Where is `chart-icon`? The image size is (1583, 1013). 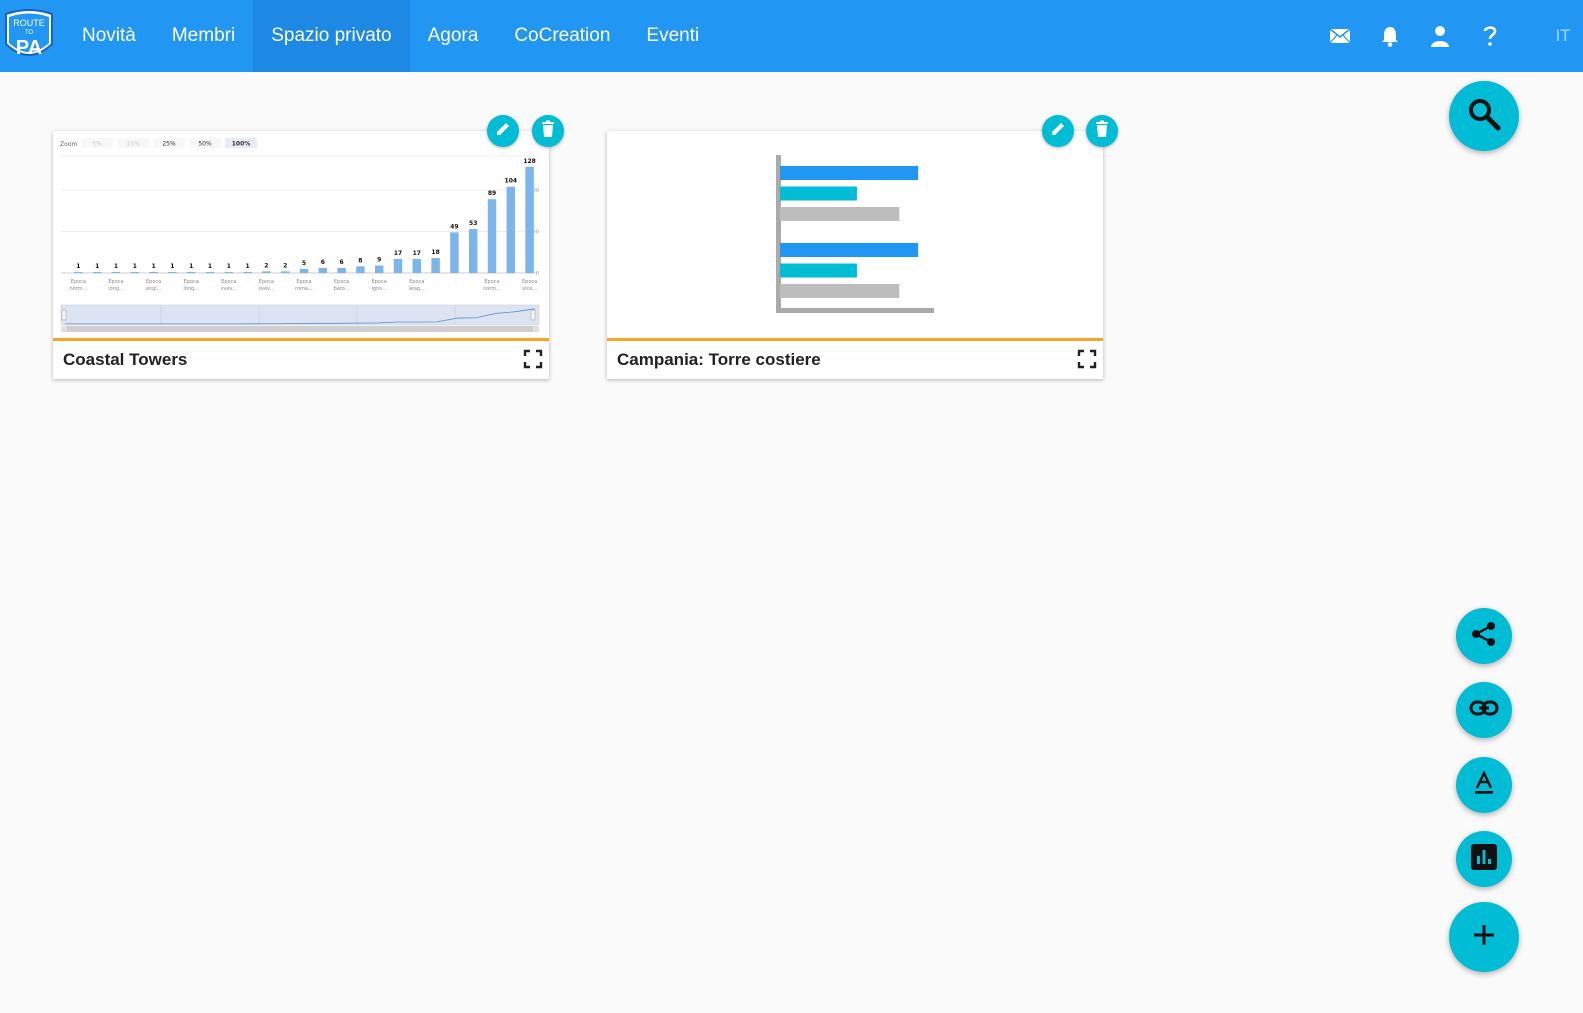 chart-icon is located at coordinates (1484, 859).